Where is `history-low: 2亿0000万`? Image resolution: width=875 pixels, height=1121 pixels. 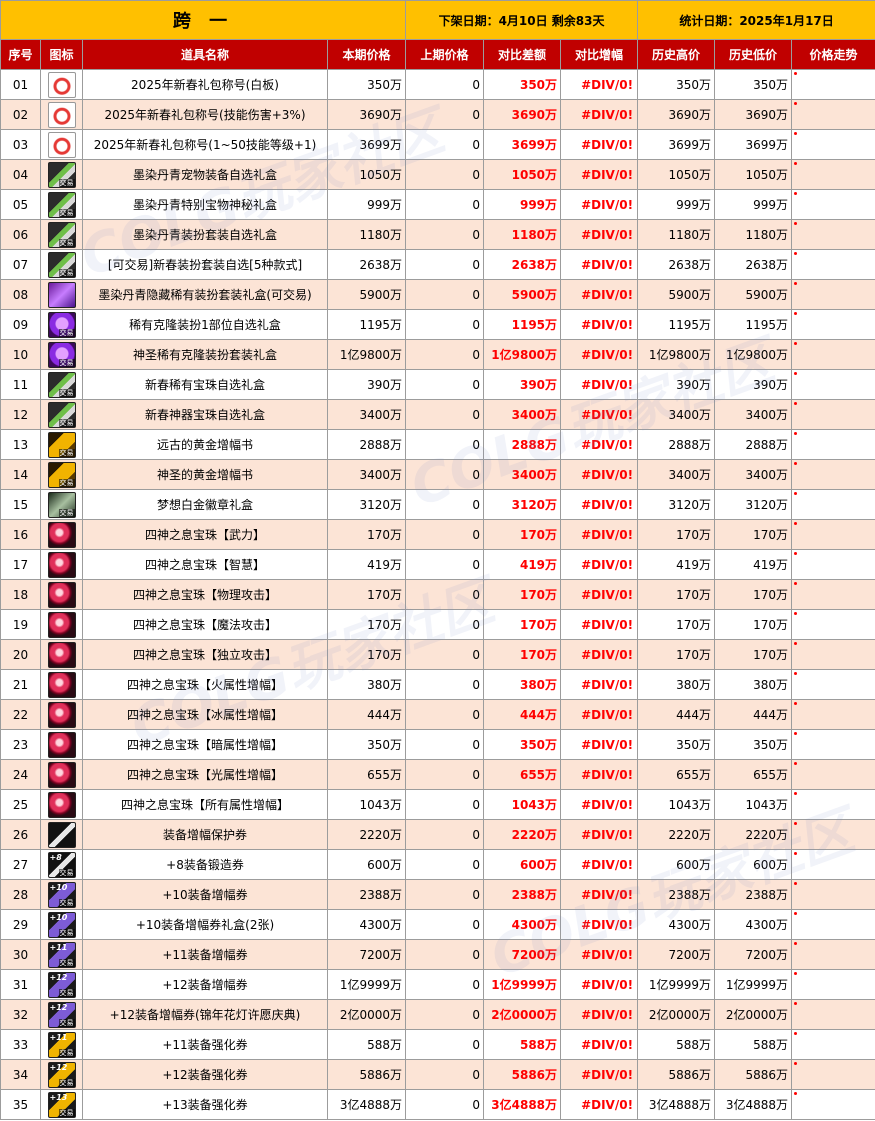 history-low: 2亿0000万 is located at coordinates (753, 1014).